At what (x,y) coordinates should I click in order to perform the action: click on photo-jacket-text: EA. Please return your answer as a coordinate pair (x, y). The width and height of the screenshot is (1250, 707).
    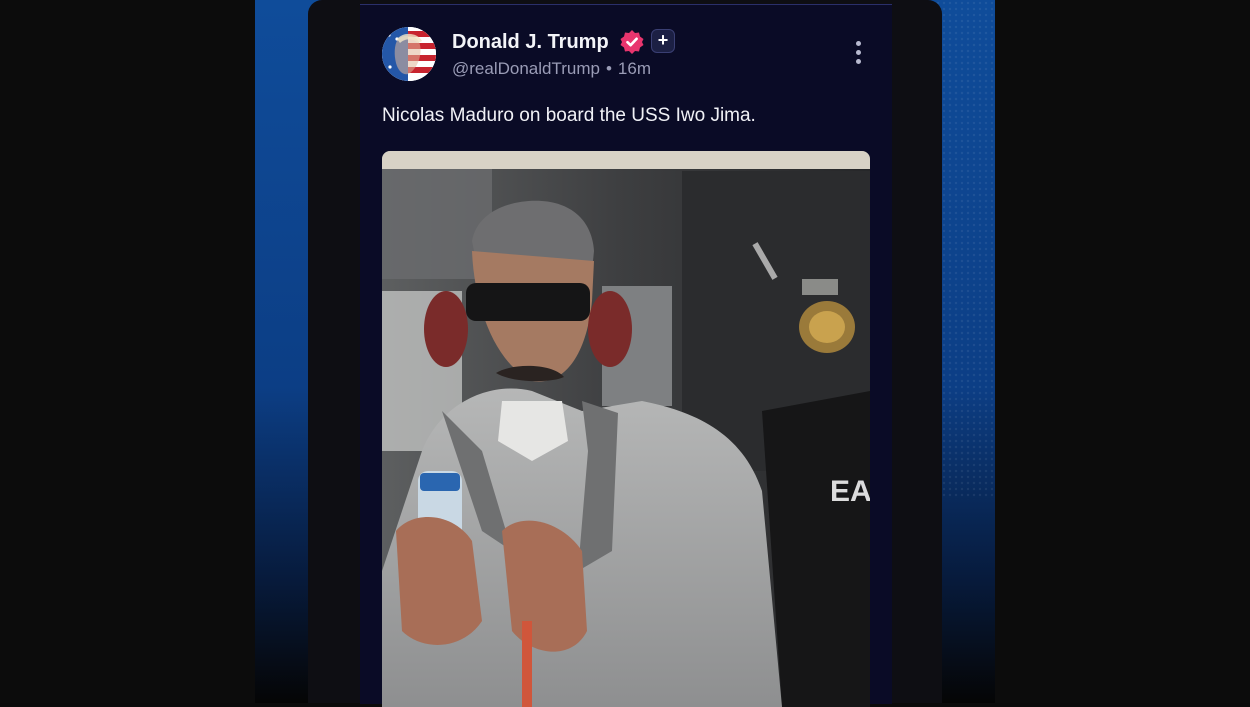
    Looking at the image, I should click on (850, 491).